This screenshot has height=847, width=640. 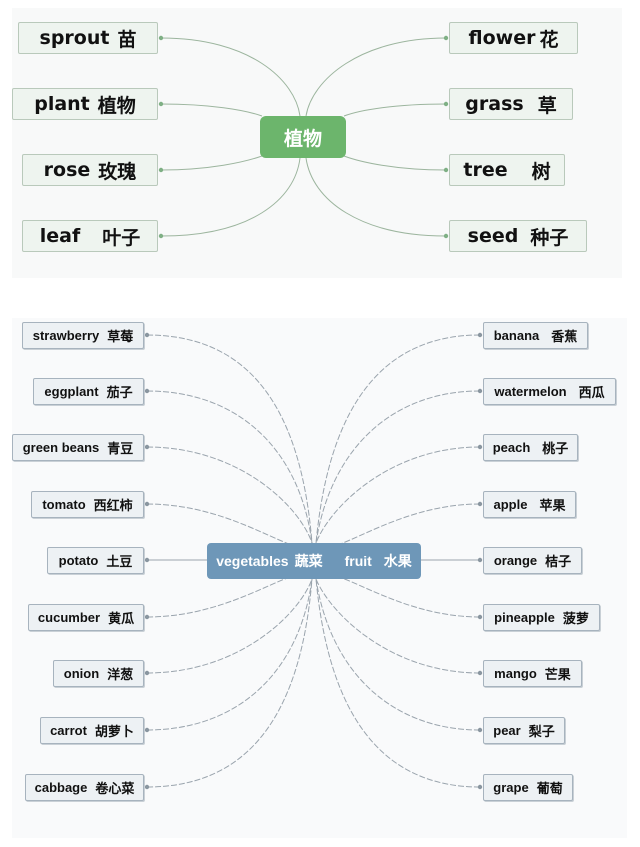 I want to click on fruit-node-grape: grape 葡萄, so click(x=528, y=787).